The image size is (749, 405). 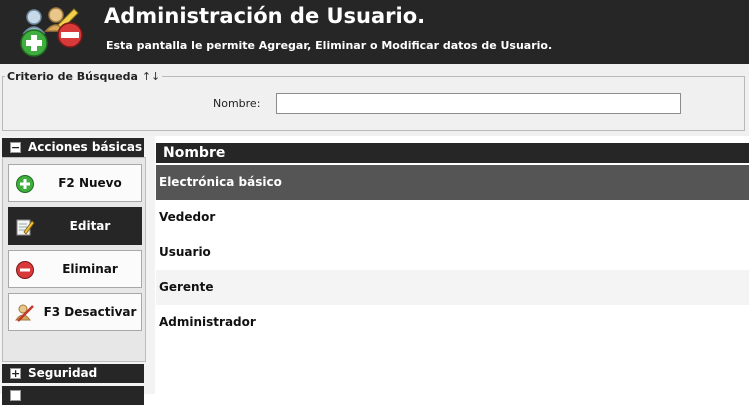 What do you see at coordinates (24, 313) in the screenshot?
I see `deactivate-icon` at bounding box center [24, 313].